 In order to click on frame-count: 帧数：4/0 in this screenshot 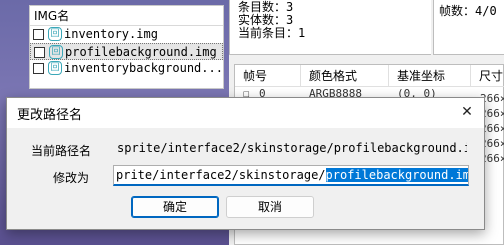, I will do `click(468, 11)`.